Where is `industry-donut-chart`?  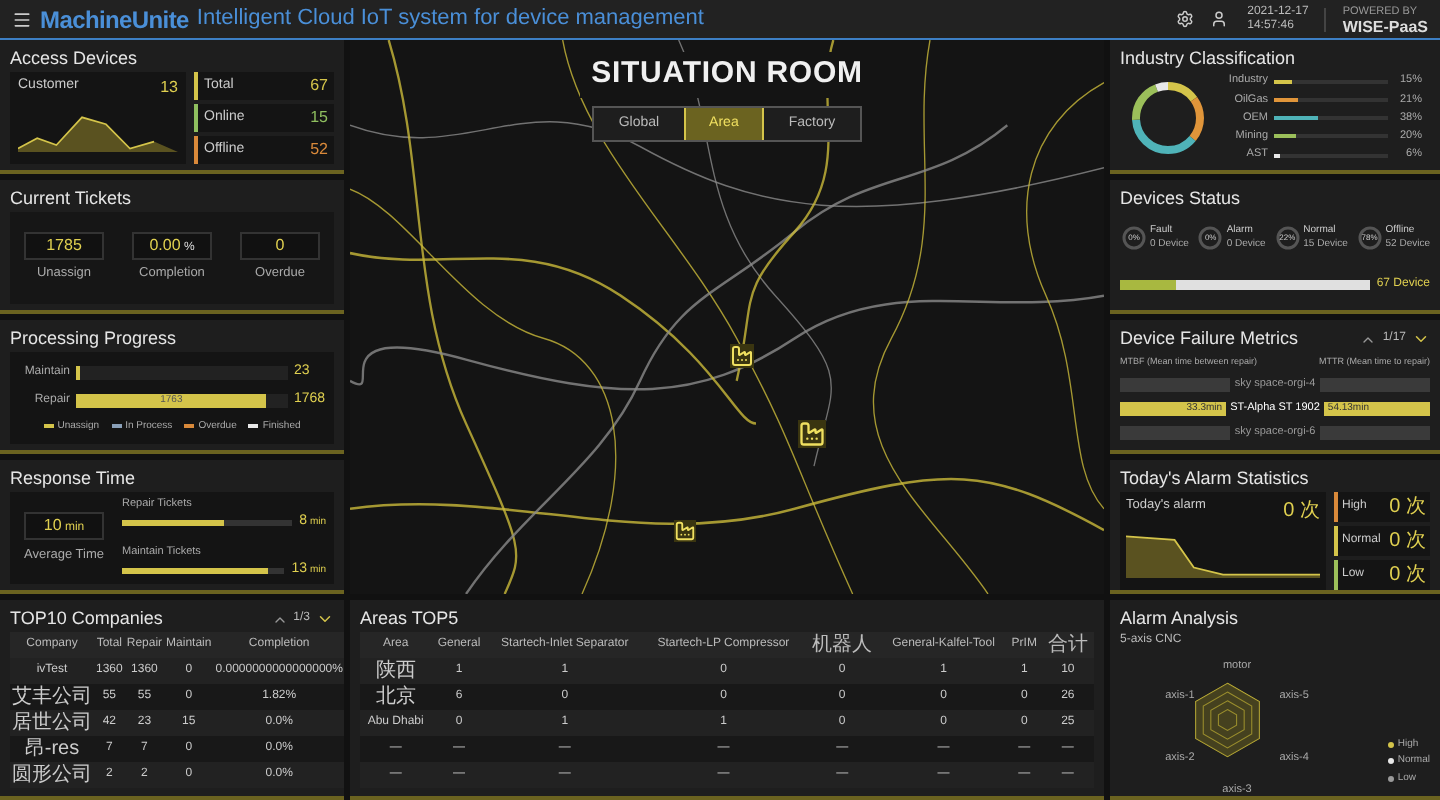 industry-donut-chart is located at coordinates (1168, 118).